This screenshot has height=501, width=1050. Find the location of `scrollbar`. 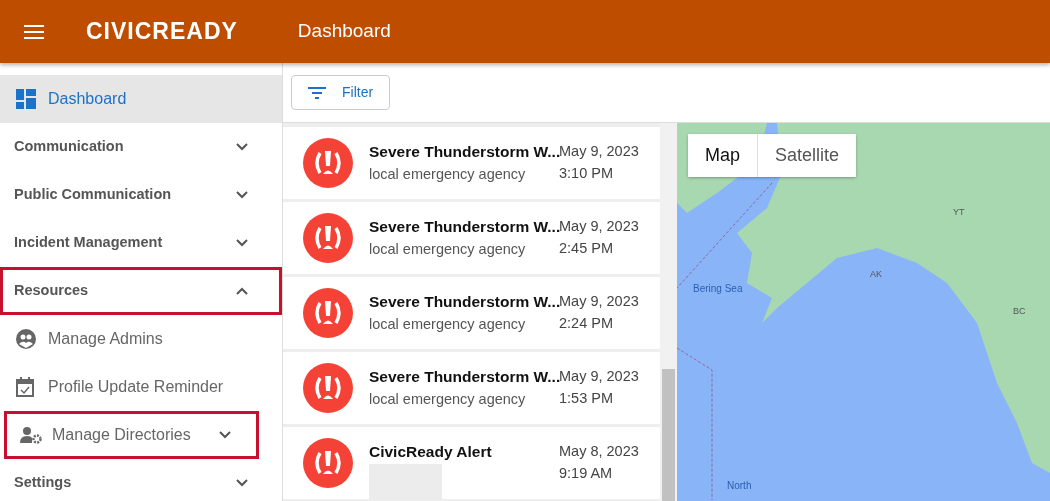

scrollbar is located at coordinates (668, 311).